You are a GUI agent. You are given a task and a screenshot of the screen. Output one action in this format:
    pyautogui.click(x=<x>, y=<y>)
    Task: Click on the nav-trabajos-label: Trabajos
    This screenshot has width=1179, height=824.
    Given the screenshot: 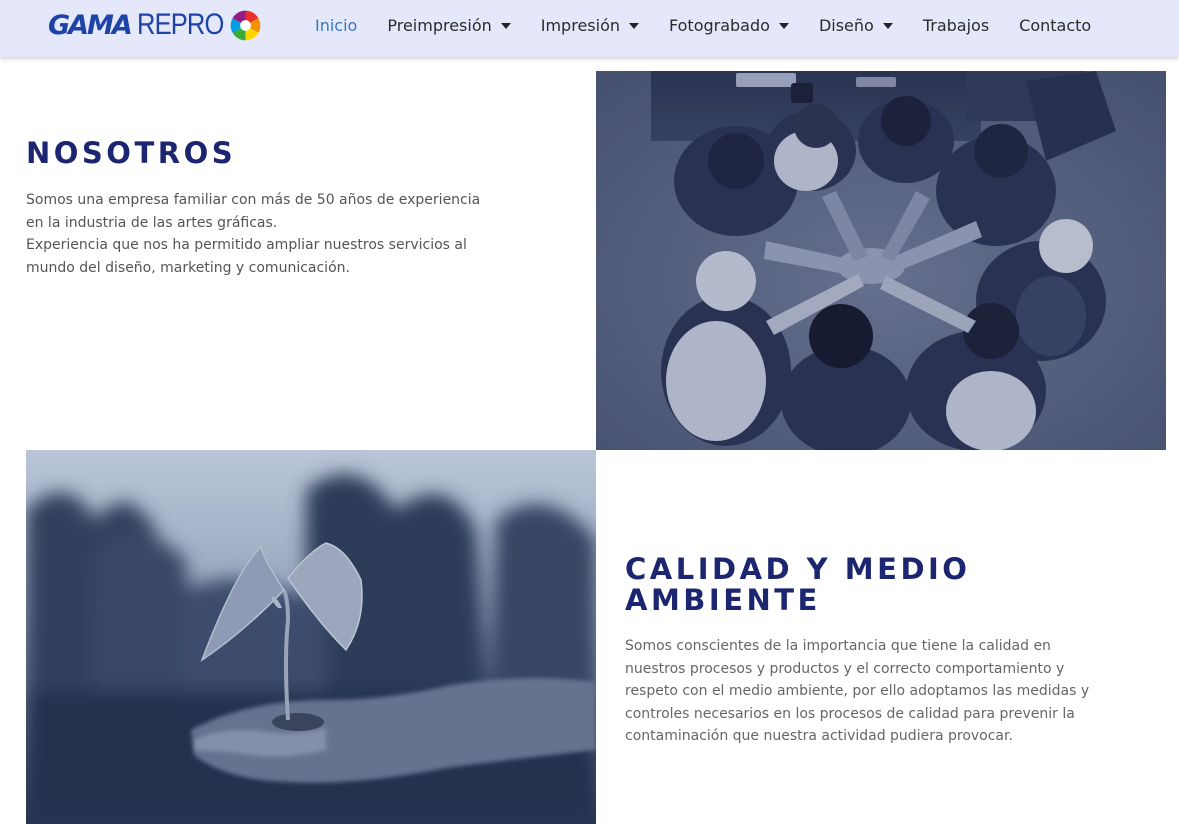 What is the action you would take?
    pyautogui.click(x=956, y=25)
    